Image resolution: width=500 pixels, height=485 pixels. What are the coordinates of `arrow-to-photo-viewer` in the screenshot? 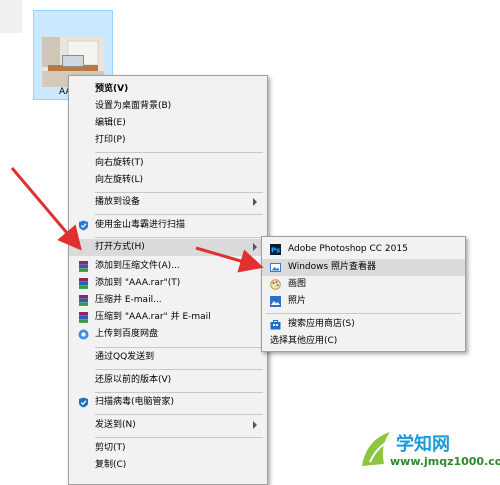 It's located at (229, 259).